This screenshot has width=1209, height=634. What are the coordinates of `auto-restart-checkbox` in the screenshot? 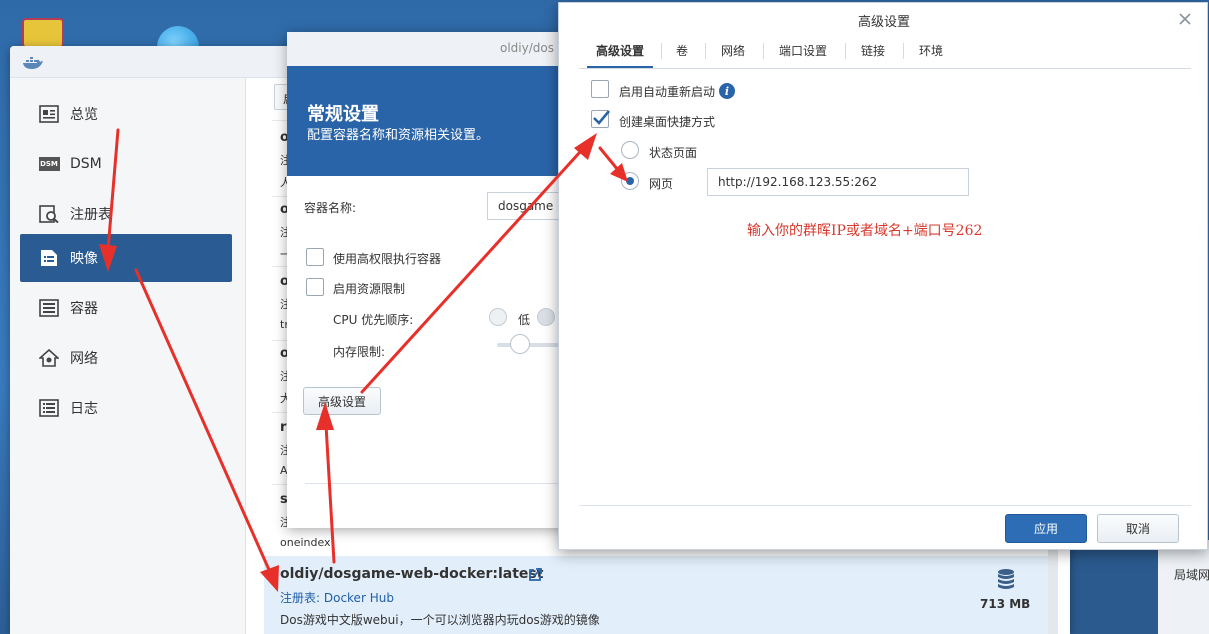 It's located at (600, 89).